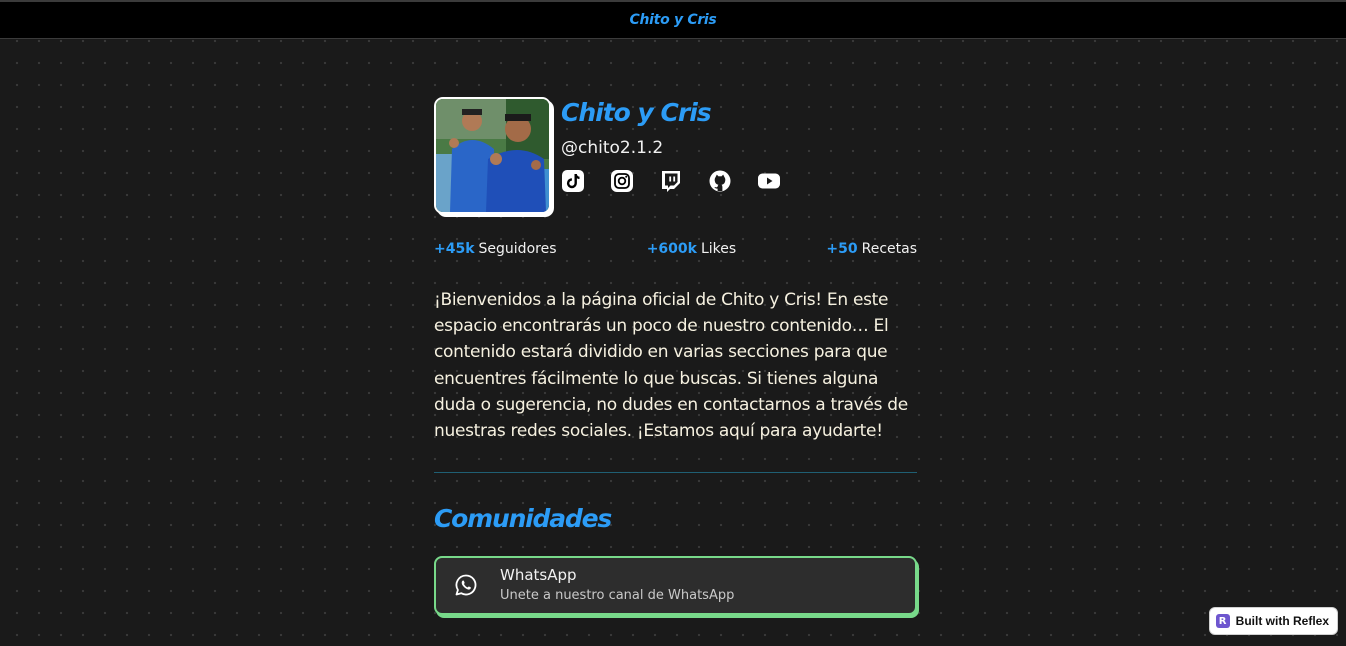  I want to click on stat-followers: +45k Seguidores, so click(495, 249).